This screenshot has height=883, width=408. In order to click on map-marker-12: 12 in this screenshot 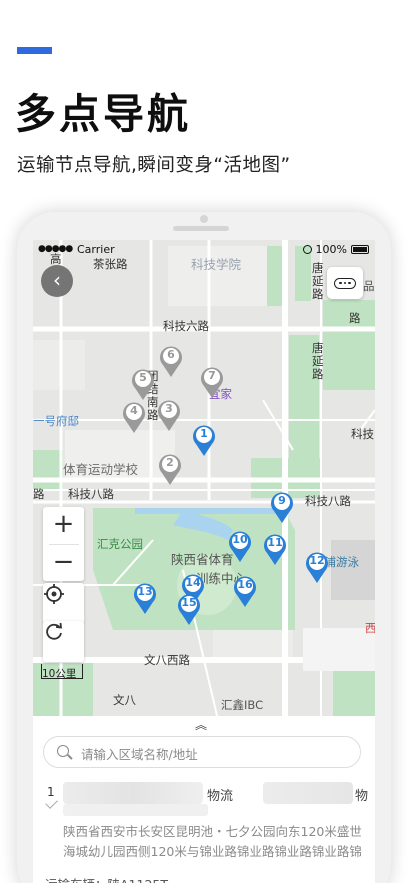, I will do `click(317, 567)`.